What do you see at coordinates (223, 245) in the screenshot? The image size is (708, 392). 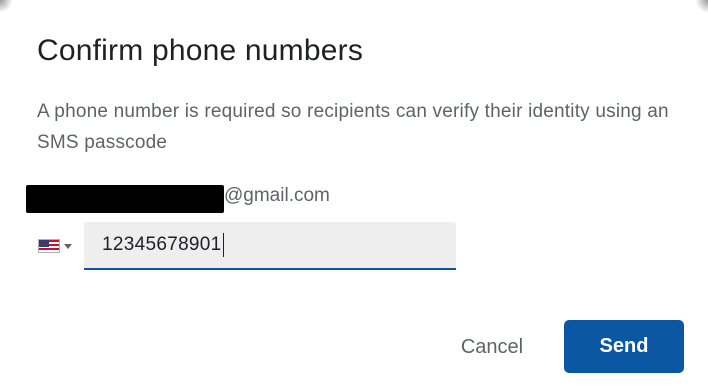 I see `text-cursor` at bounding box center [223, 245].